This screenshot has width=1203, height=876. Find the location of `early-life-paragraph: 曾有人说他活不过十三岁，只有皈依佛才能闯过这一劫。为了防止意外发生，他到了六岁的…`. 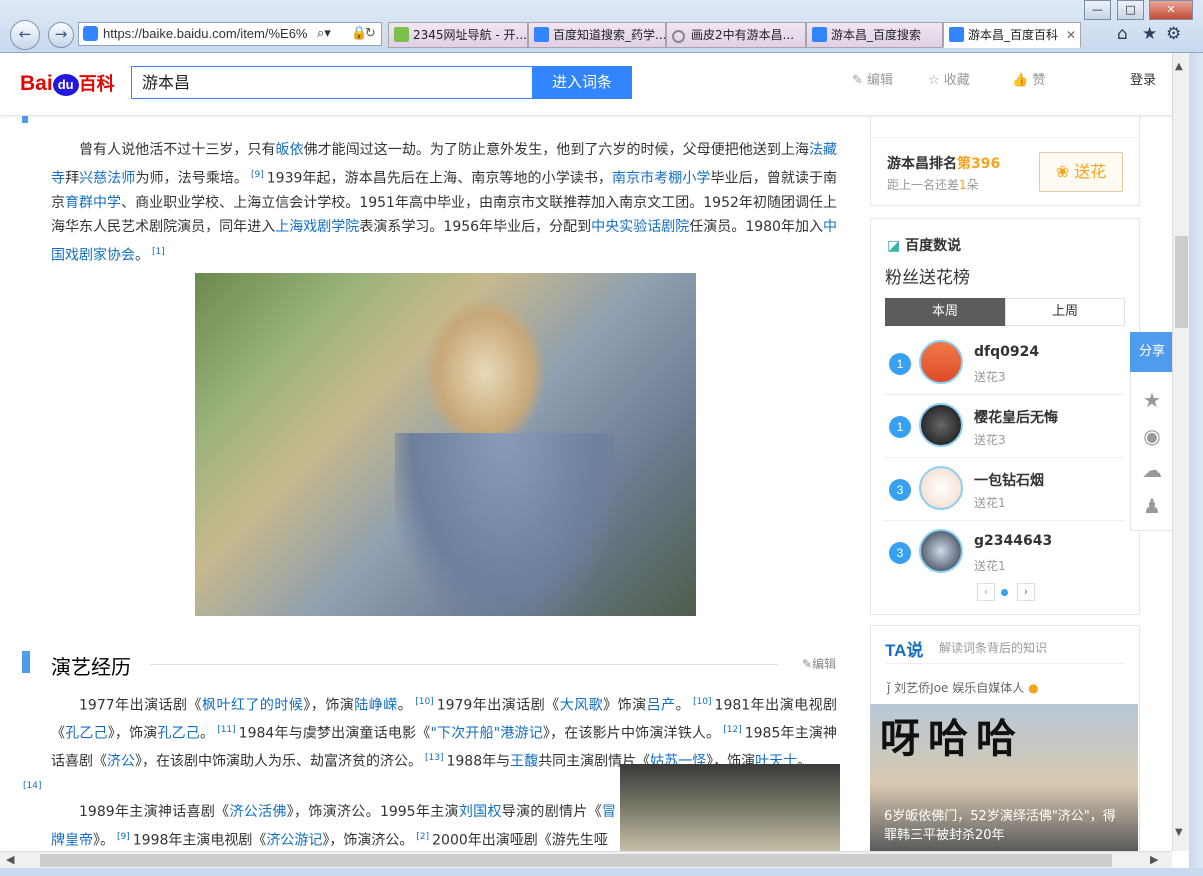

early-life-paragraph: 曾有人说他活不过十三岁，只有皈依佛才能闯过这一劫。为了防止意外发生，他到了六岁的… is located at coordinates (444, 203).